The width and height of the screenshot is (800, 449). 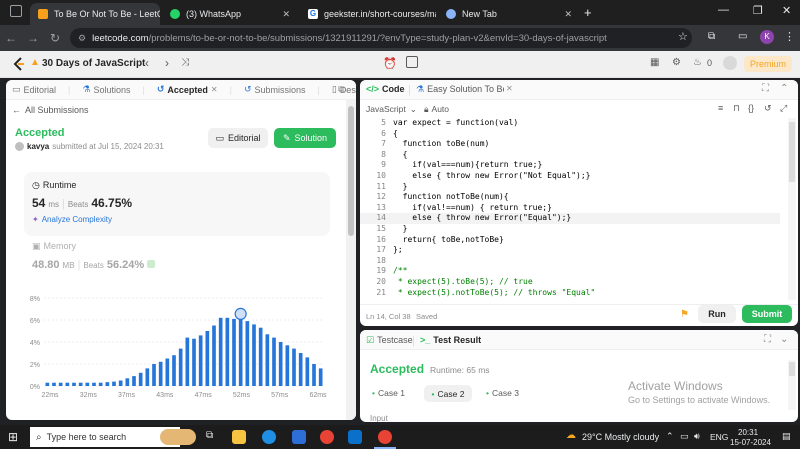 I want to click on code-line: 9 if(val===num){return true;}, so click(x=570, y=165).